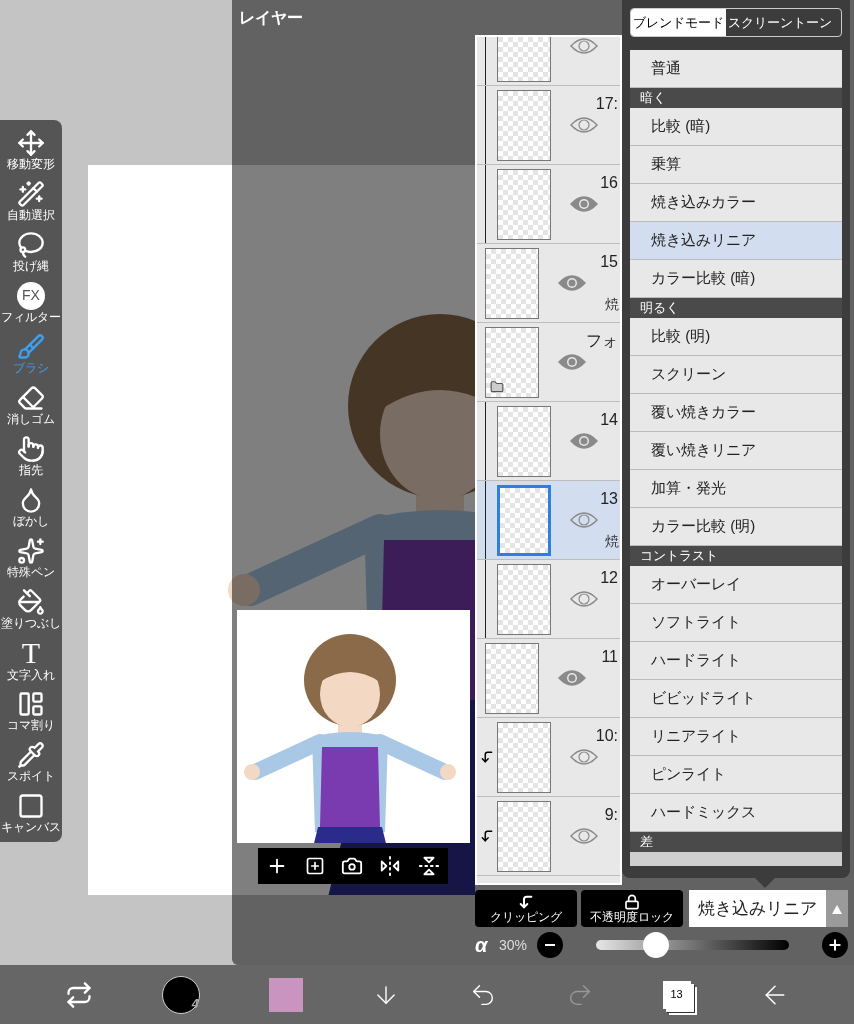 Image resolution: width=854 pixels, height=1024 pixels. I want to click on square-icon, so click(31, 805).